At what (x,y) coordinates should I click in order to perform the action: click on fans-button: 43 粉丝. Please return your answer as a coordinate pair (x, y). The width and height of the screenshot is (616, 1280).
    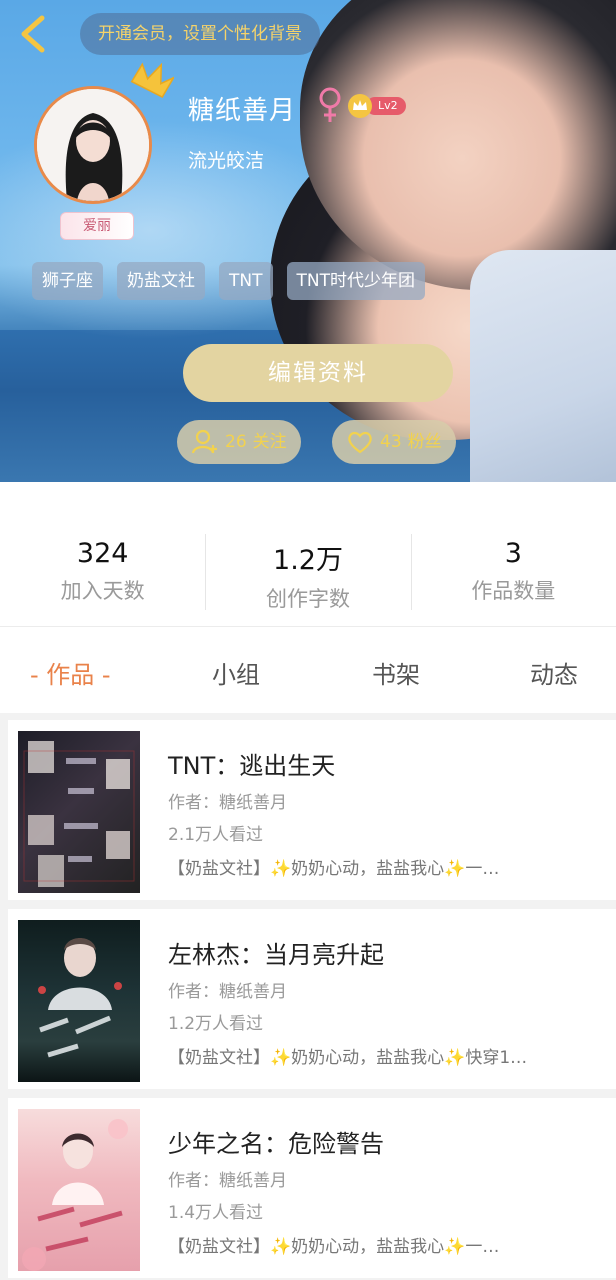
    Looking at the image, I should click on (394, 442).